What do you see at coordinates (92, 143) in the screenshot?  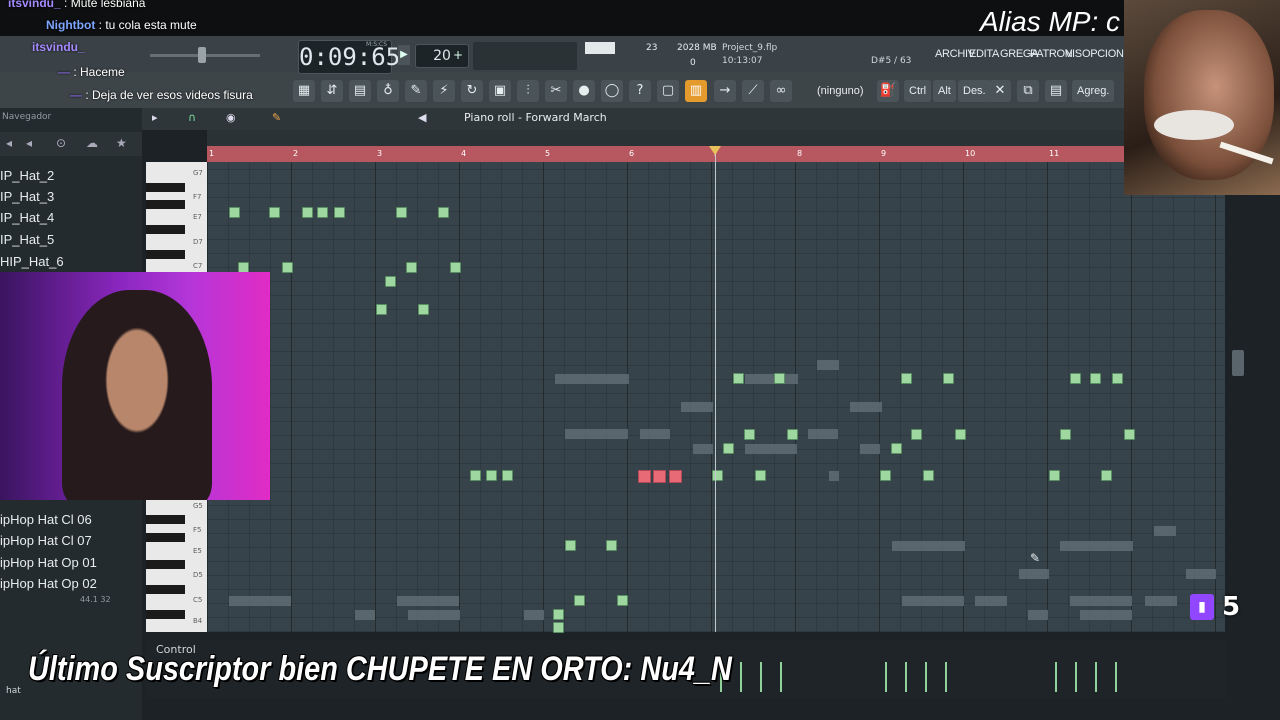 I see `cloud-icon: ☁` at bounding box center [92, 143].